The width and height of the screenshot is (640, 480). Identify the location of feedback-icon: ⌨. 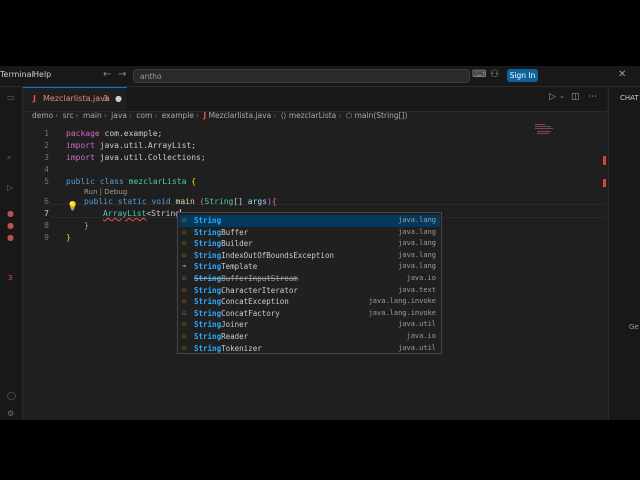
(479, 74).